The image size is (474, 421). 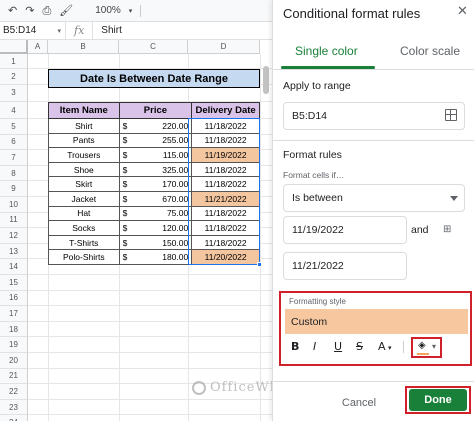 What do you see at coordinates (84, 213) in the screenshot?
I see `item-name-cell: Hat` at bounding box center [84, 213].